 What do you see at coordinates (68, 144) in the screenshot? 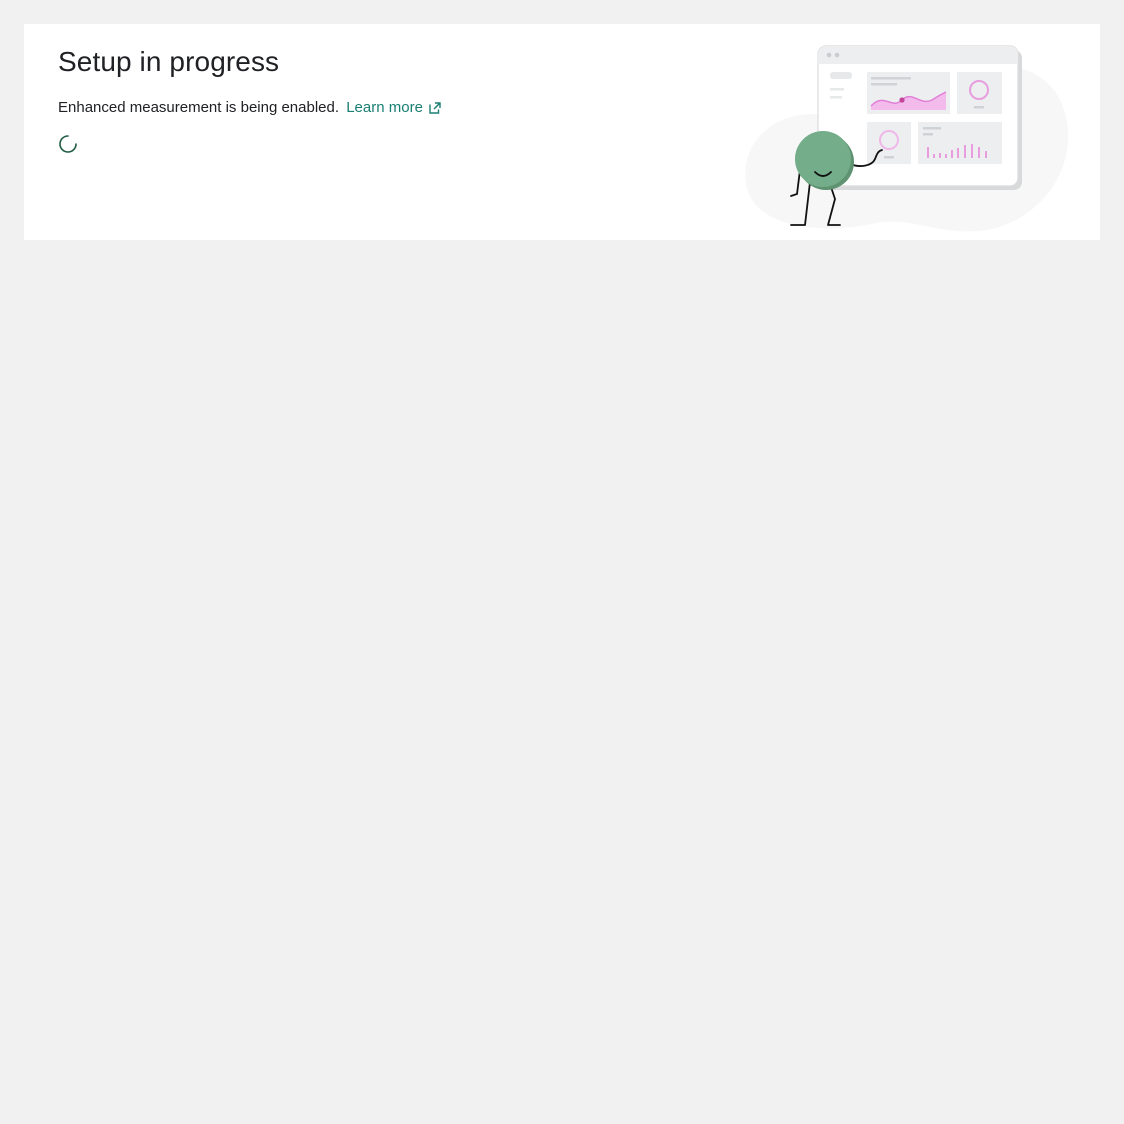
I see `loading-spinner-icon` at bounding box center [68, 144].